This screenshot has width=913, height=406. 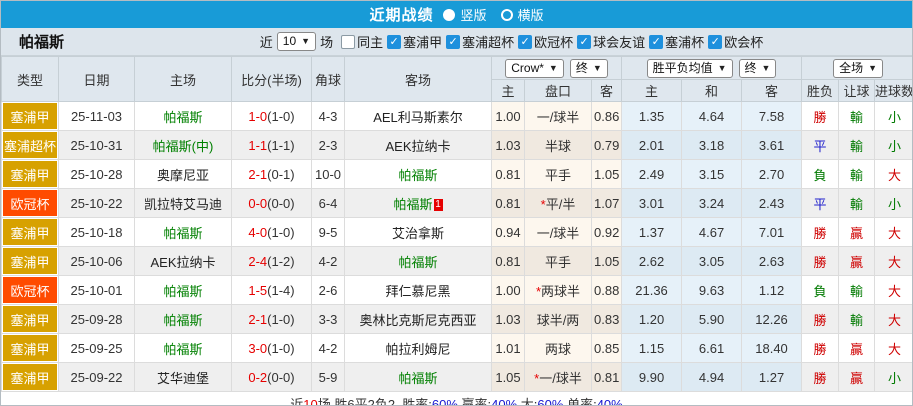 I want to click on euro-time-select: 终 ▼, so click(x=757, y=68).